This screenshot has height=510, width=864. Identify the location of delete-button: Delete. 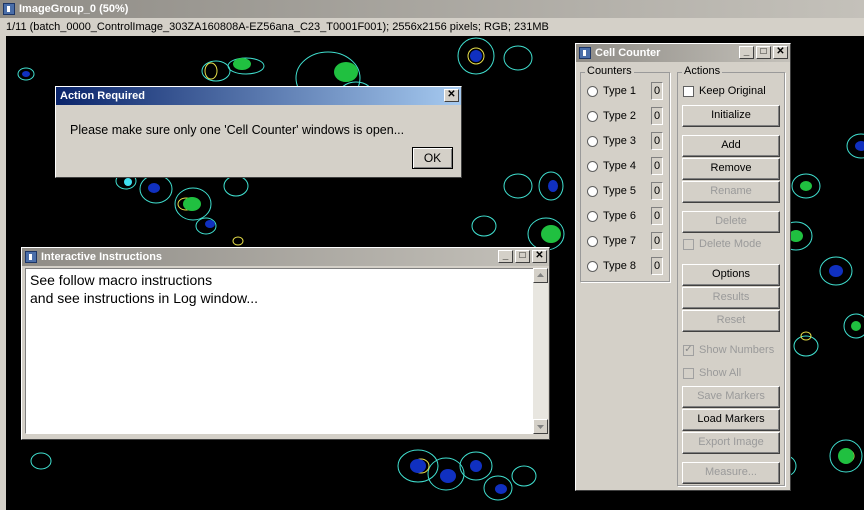
(731, 222).